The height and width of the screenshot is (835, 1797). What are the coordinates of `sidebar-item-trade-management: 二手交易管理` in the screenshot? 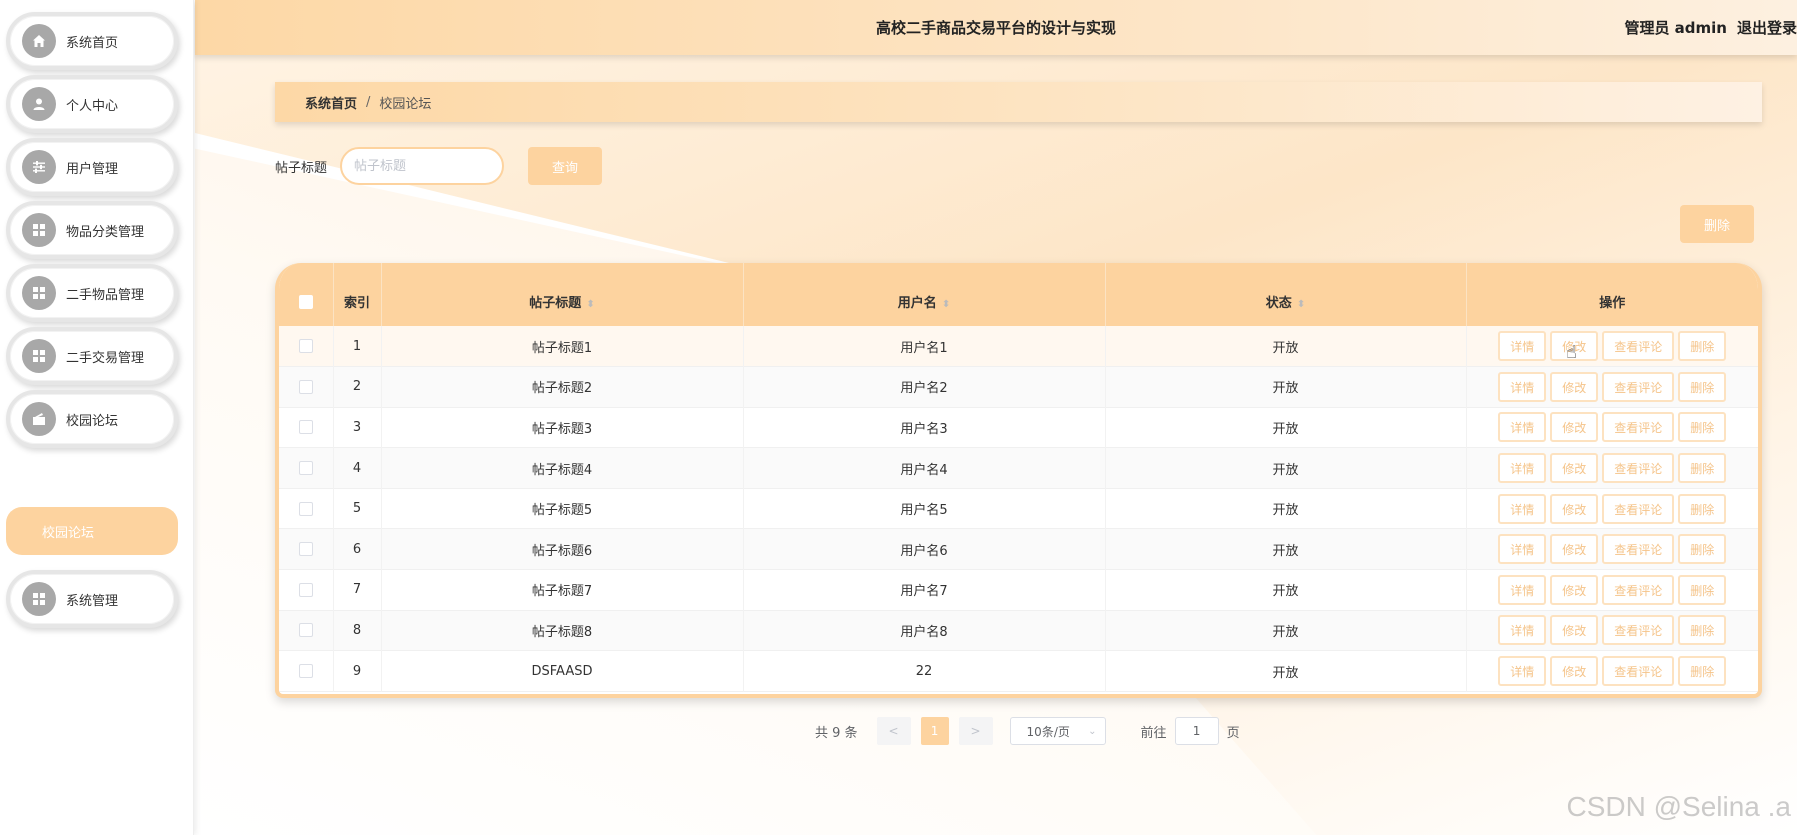 It's located at (92, 356).